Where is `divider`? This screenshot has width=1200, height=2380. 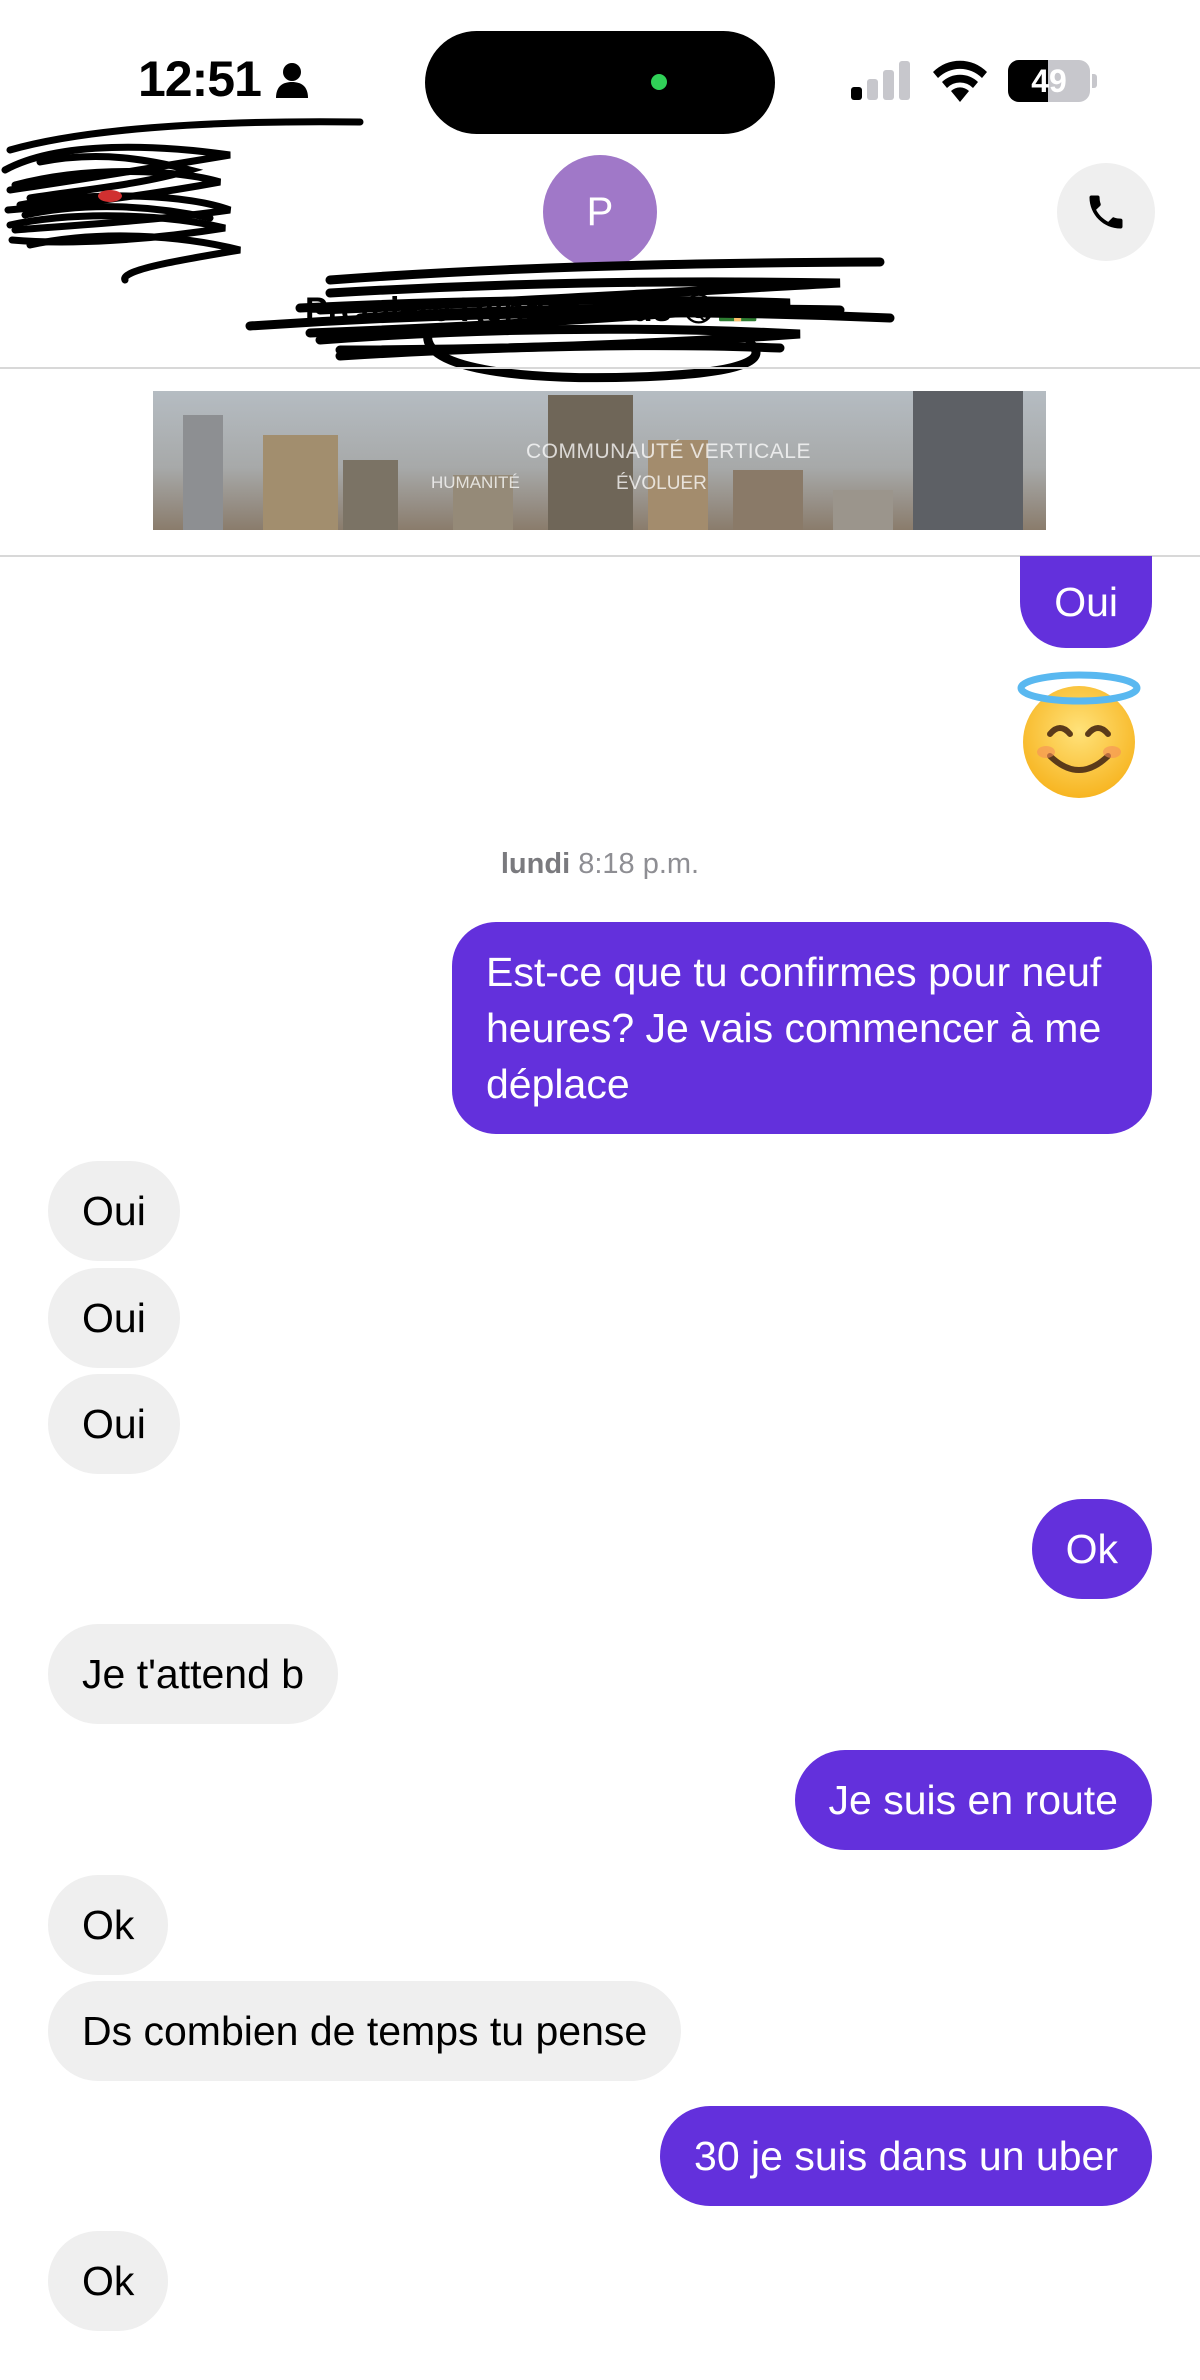 divider is located at coordinates (600, 368).